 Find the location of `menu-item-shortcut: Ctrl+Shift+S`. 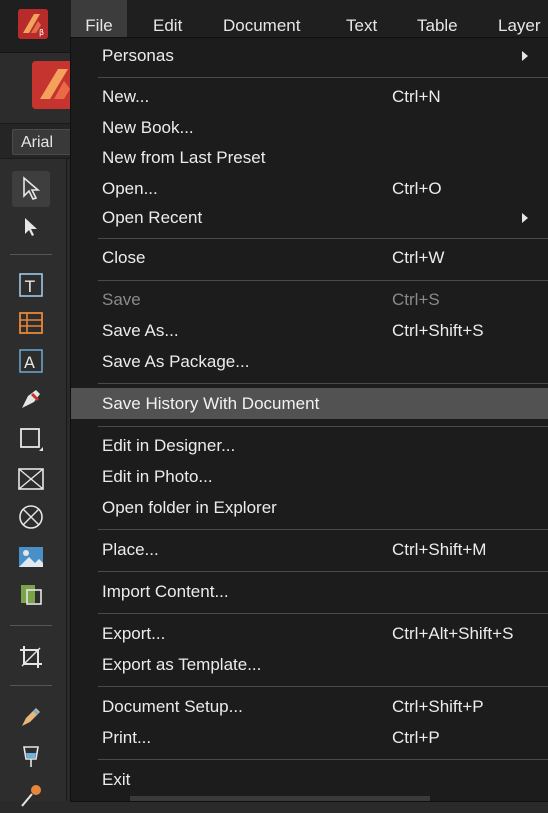

menu-item-shortcut: Ctrl+Shift+S is located at coordinates (438, 330).